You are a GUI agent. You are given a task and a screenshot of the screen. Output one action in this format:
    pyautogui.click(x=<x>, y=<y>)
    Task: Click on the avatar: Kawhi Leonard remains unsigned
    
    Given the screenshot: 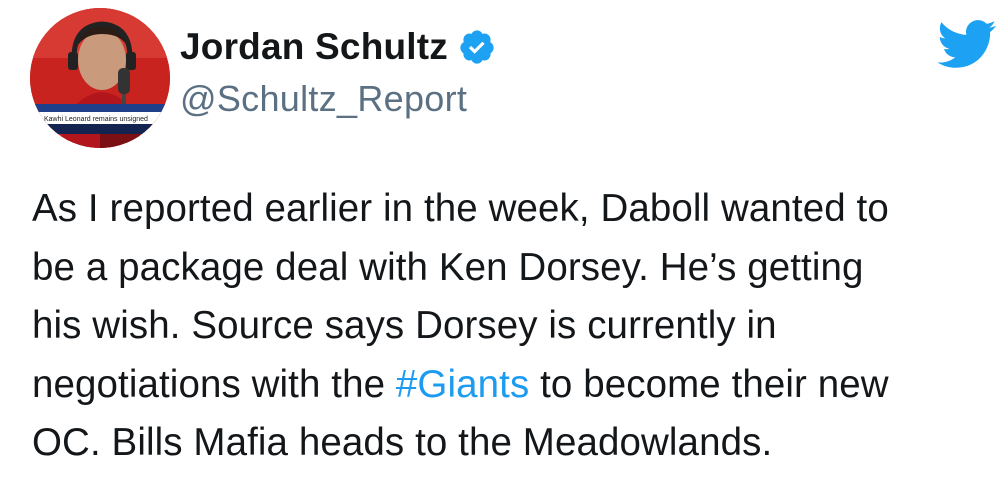 What is the action you would take?
    pyautogui.click(x=100, y=78)
    